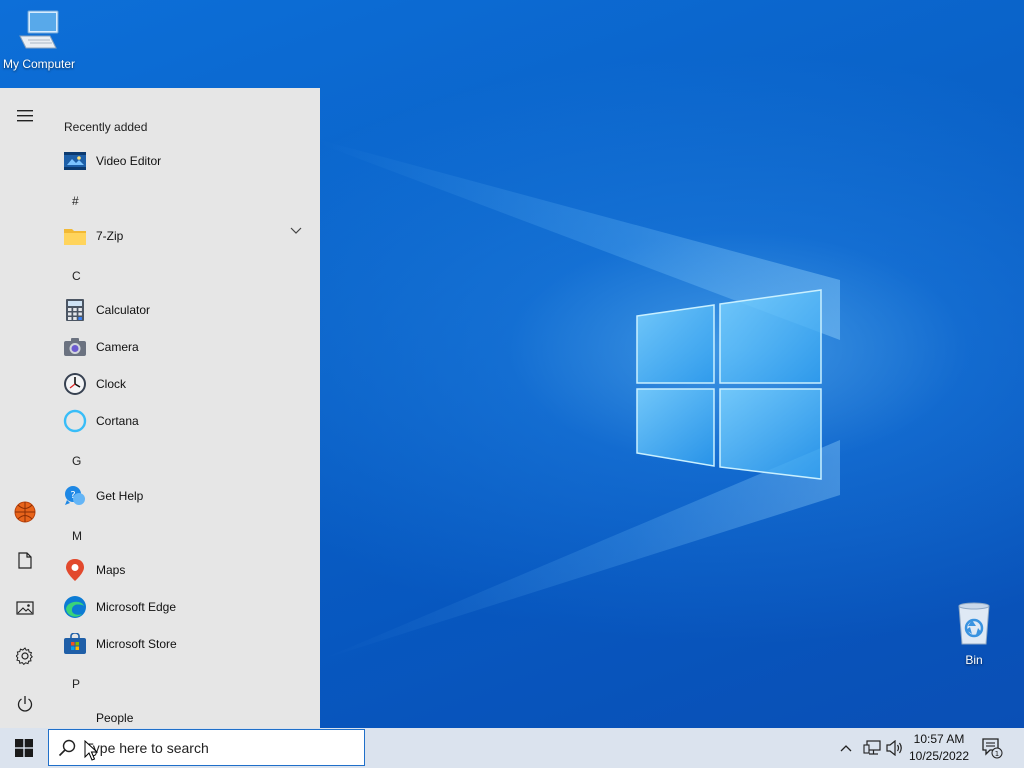 The image size is (1024, 768). I want to click on documents-button, so click(25, 560).